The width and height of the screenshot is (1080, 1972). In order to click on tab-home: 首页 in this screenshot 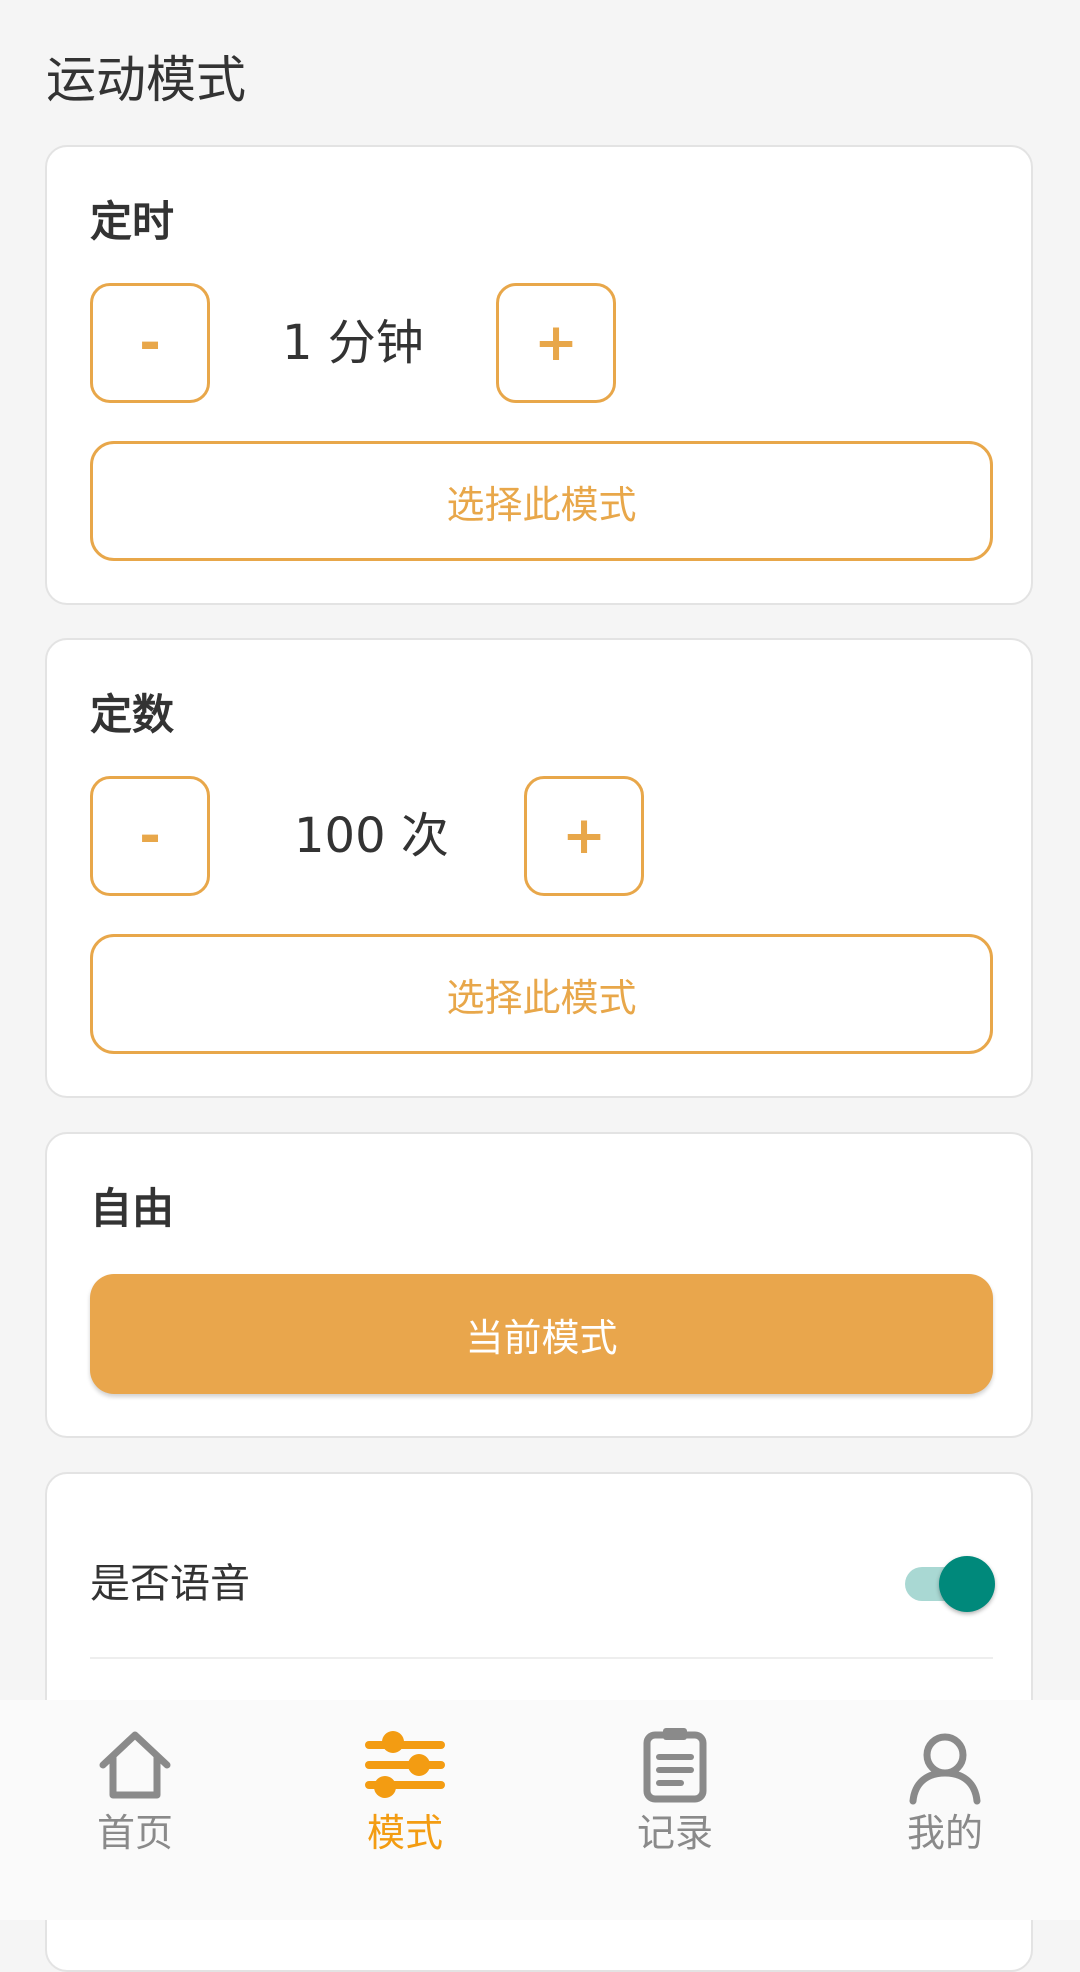, I will do `click(135, 1810)`.